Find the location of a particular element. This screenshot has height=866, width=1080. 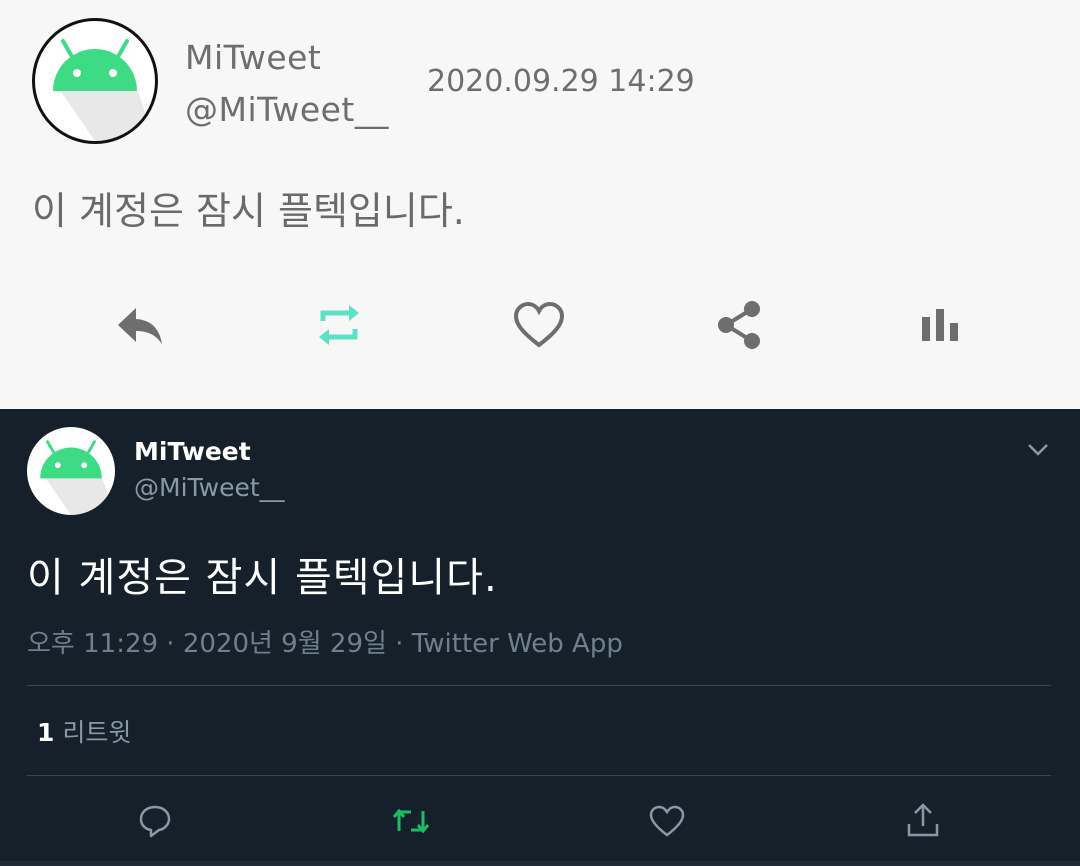

like-icon is located at coordinates (667, 821).